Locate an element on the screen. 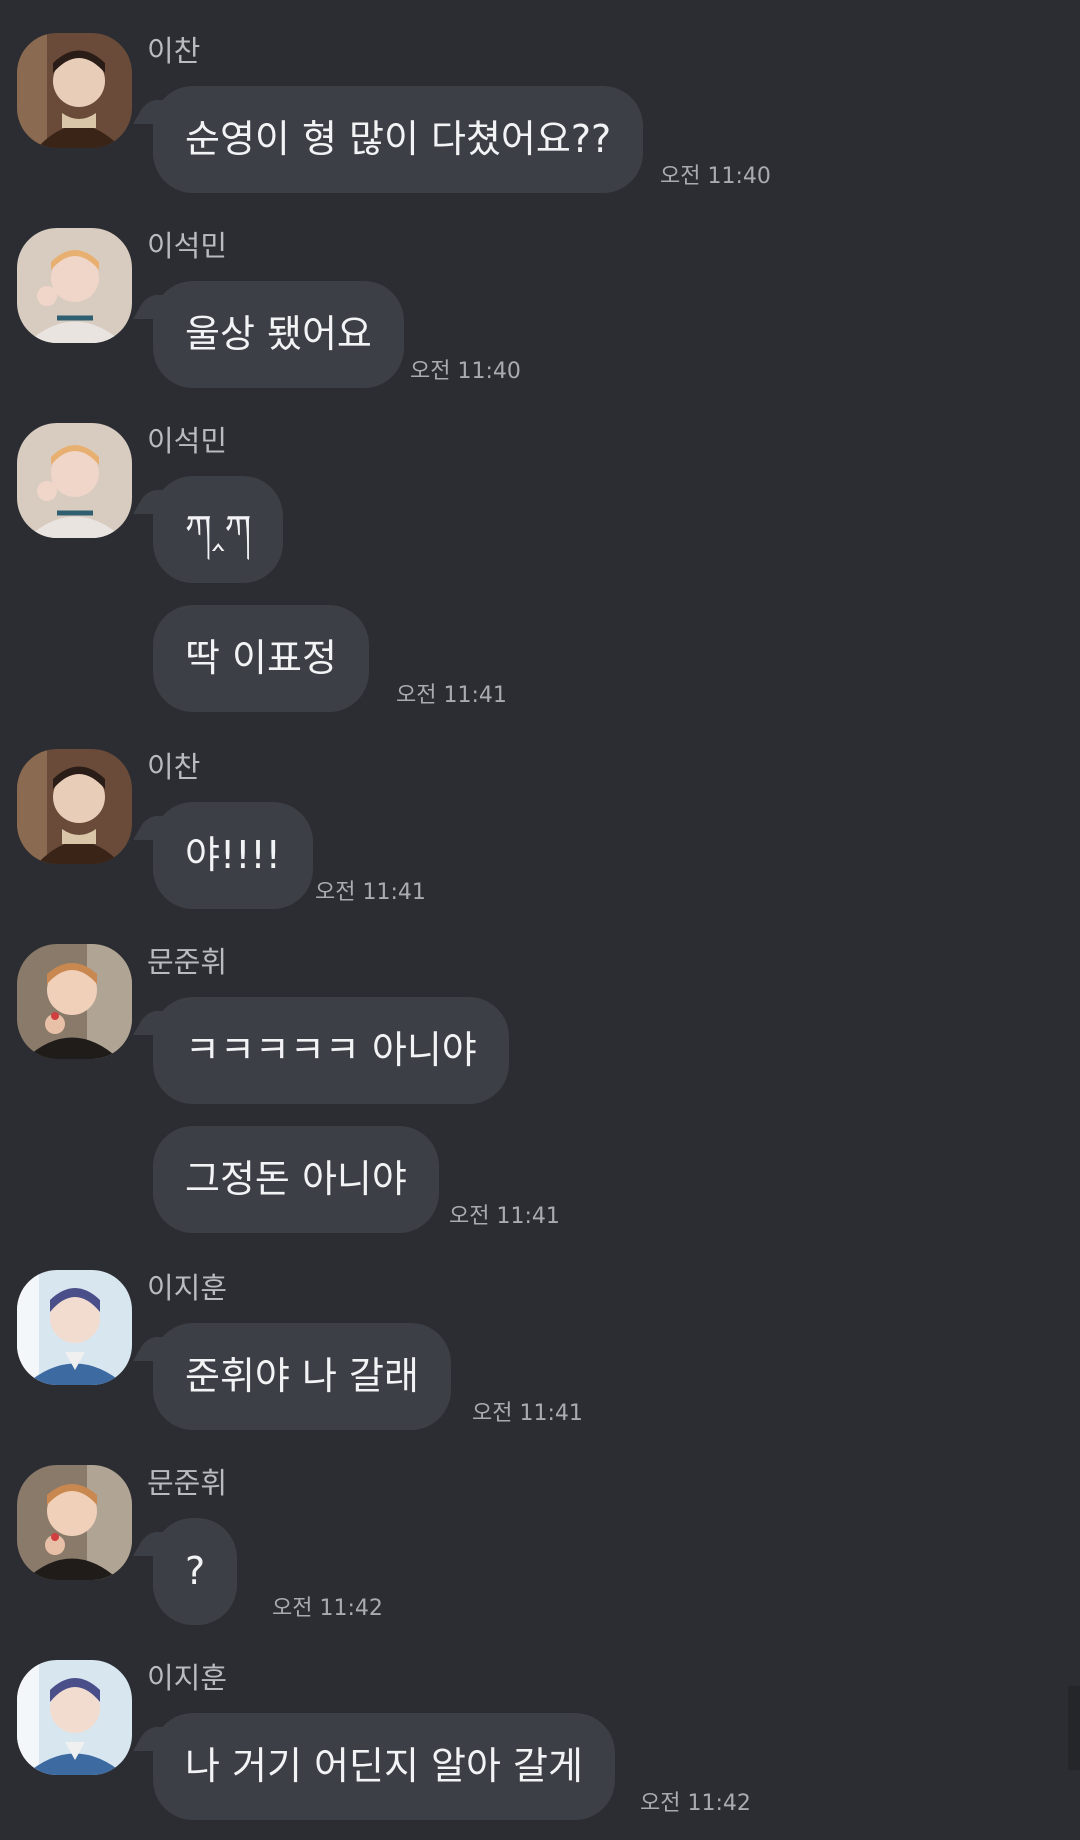 The width and height of the screenshot is (1080, 1840). message-bubble: 딱 이표정 is located at coordinates (261, 658).